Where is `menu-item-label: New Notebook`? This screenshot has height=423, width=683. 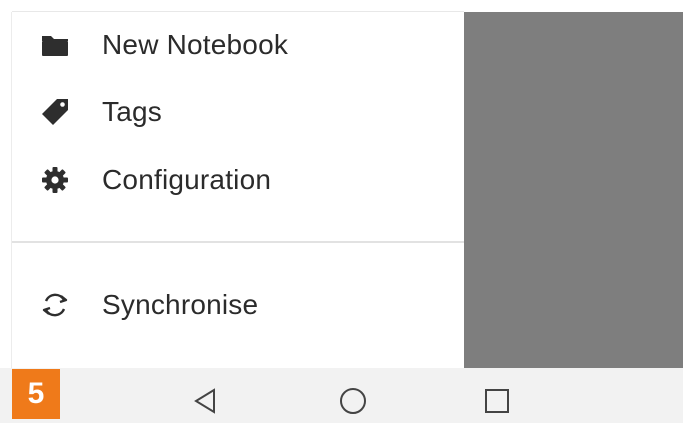
menu-item-label: New Notebook is located at coordinates (195, 44).